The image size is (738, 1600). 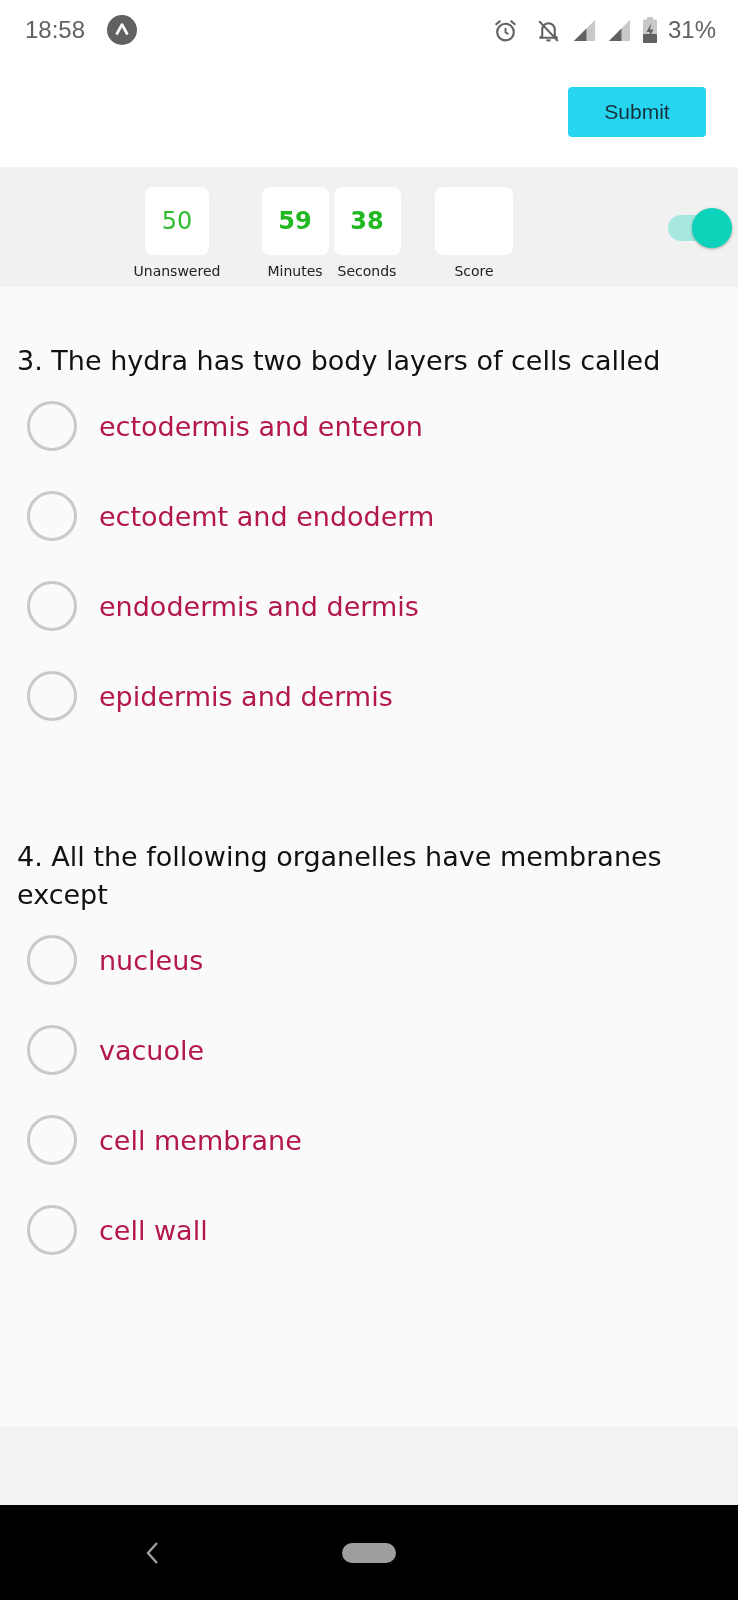 What do you see at coordinates (152, 1050) in the screenshot?
I see `option-label: vacuole` at bounding box center [152, 1050].